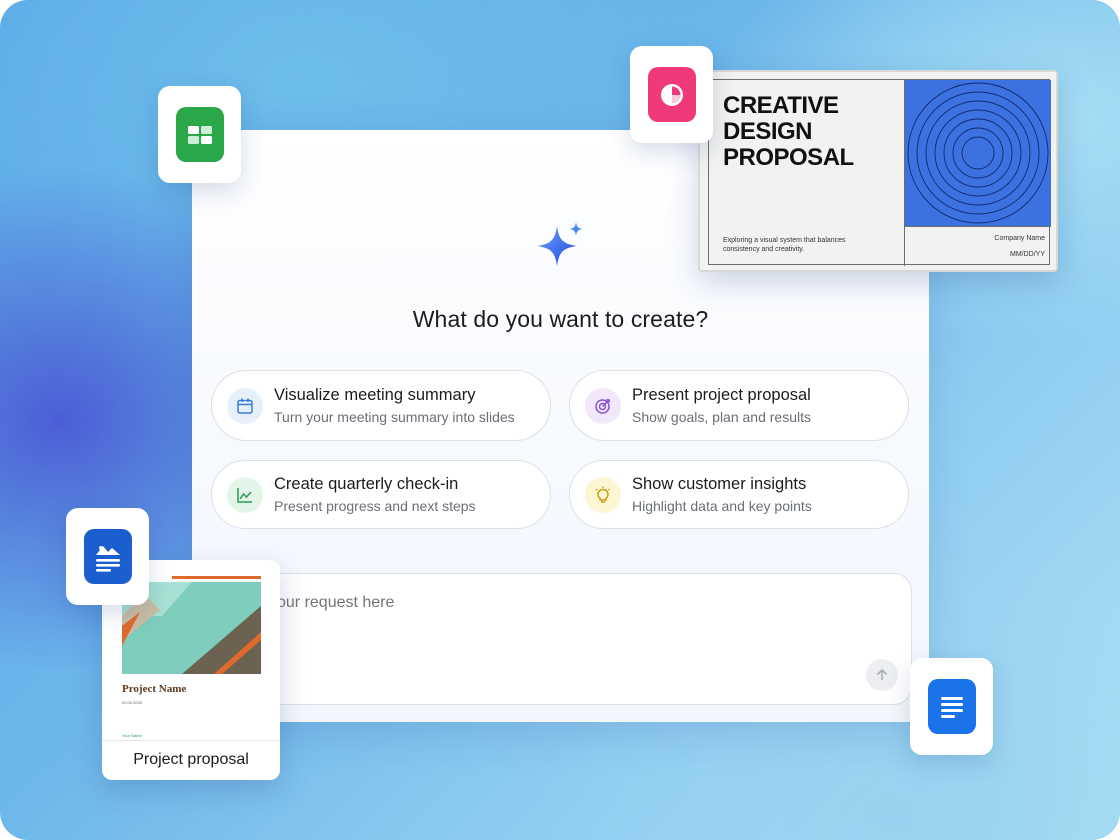 The image size is (1120, 840). What do you see at coordinates (366, 483) in the screenshot?
I see `suggestion-title: Create quarterly check-in` at bounding box center [366, 483].